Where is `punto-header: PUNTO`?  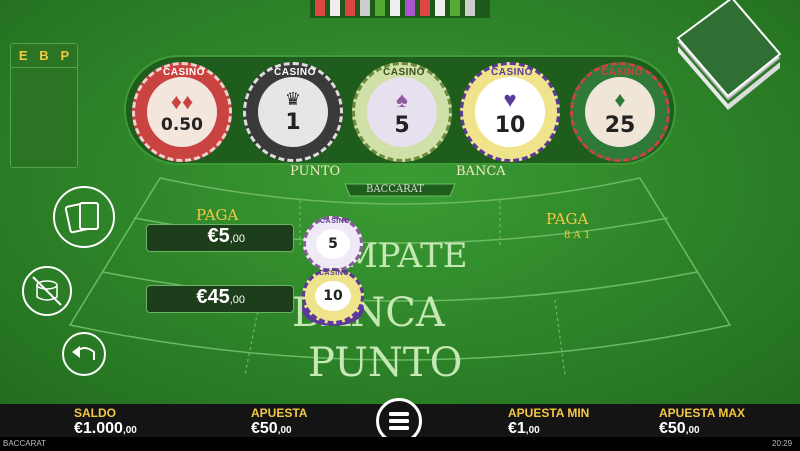 punto-header: PUNTO is located at coordinates (315, 171).